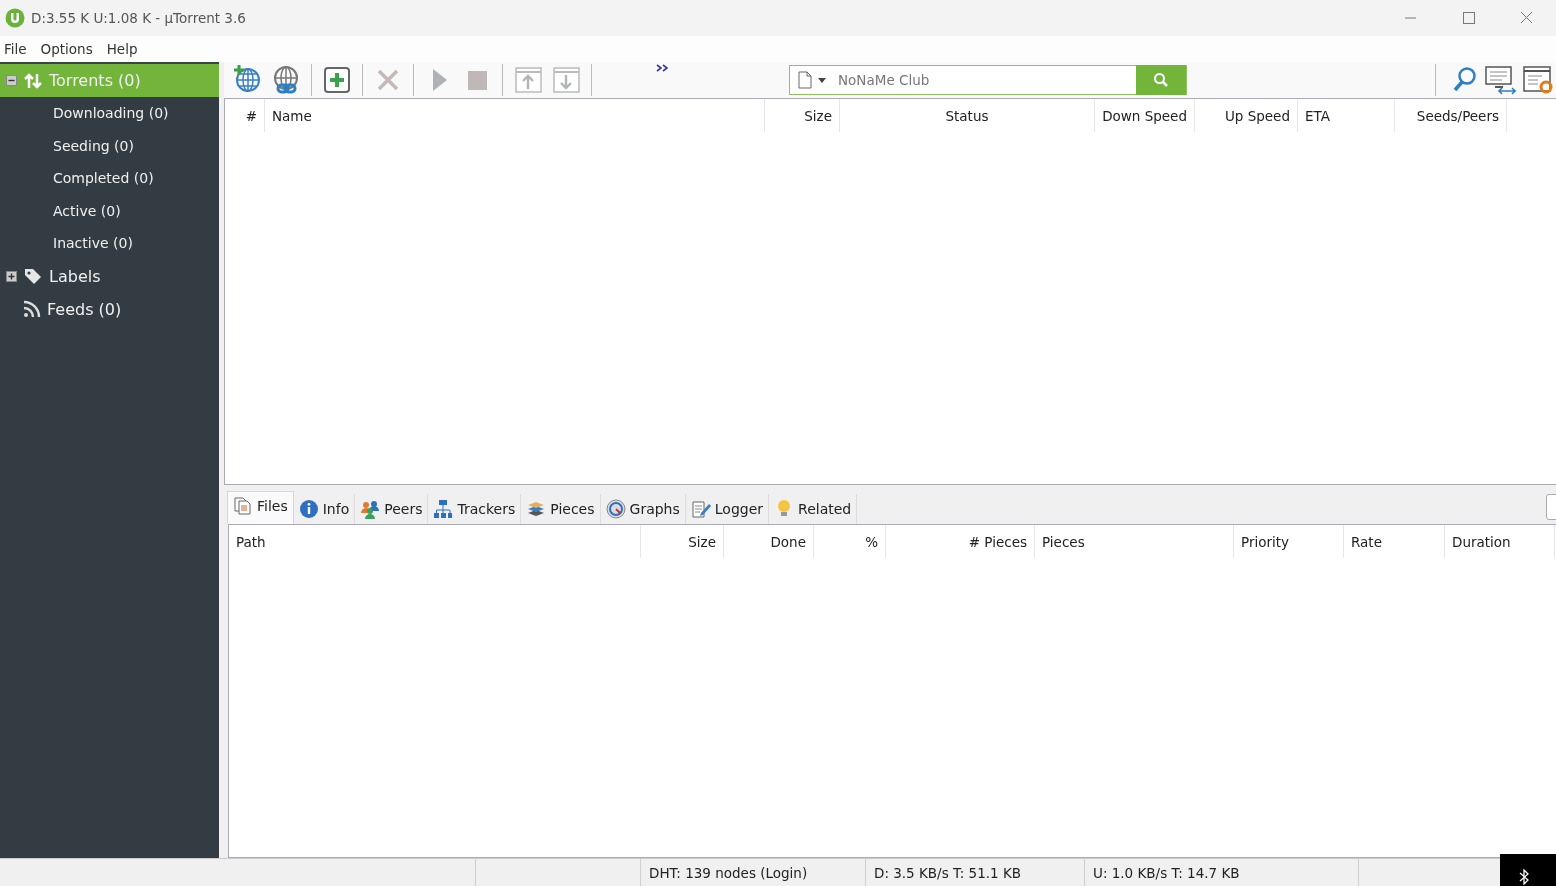 The height and width of the screenshot is (886, 1556). Describe the element at coordinates (948, 872) in the screenshot. I see `status-text: D: 3.5 KB/s T: 51.1 KB` at that location.